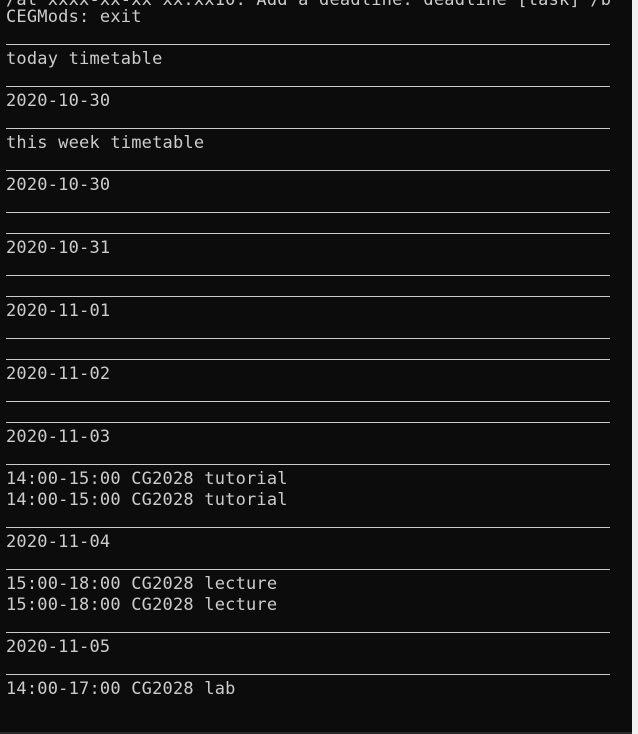  Describe the element at coordinates (58, 311) in the screenshot. I see `date-heading: 2020-11-01` at that location.